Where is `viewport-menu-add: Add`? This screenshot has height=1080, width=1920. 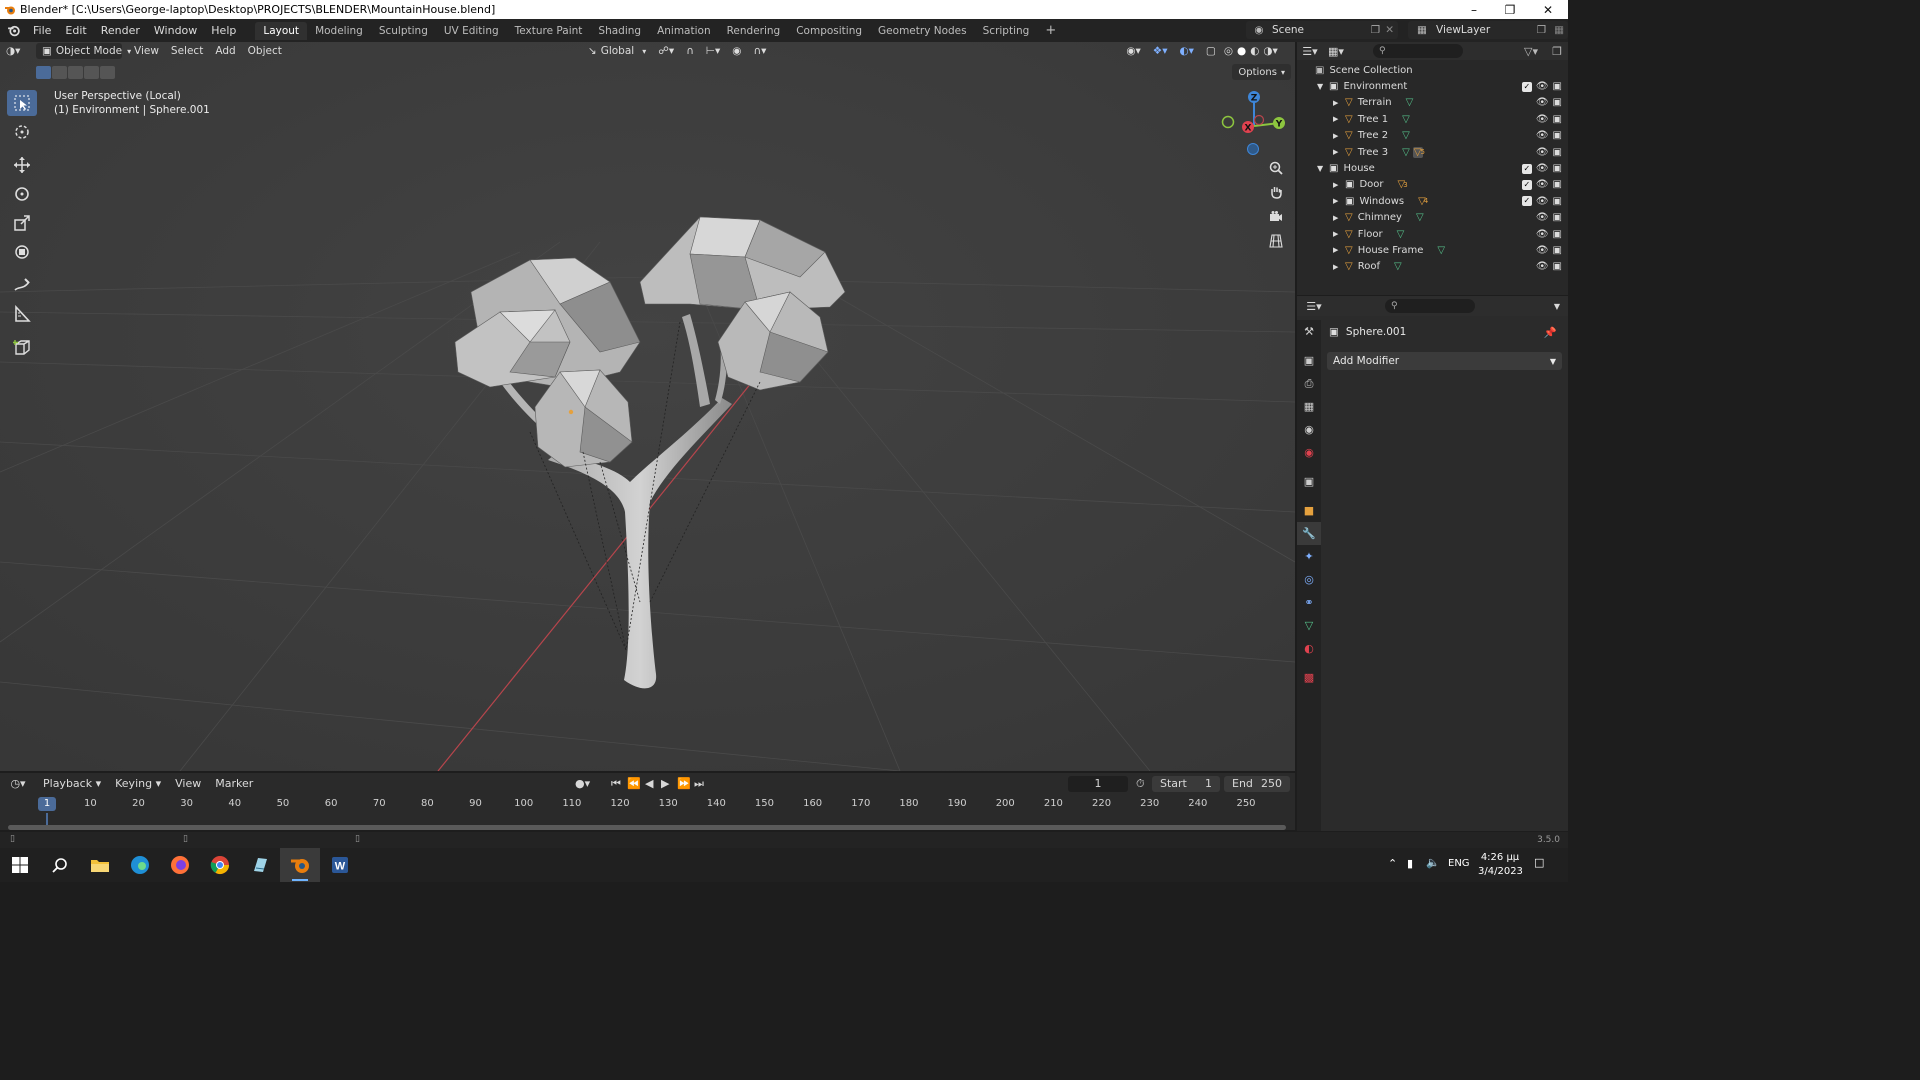 viewport-menu-add: Add is located at coordinates (225, 51).